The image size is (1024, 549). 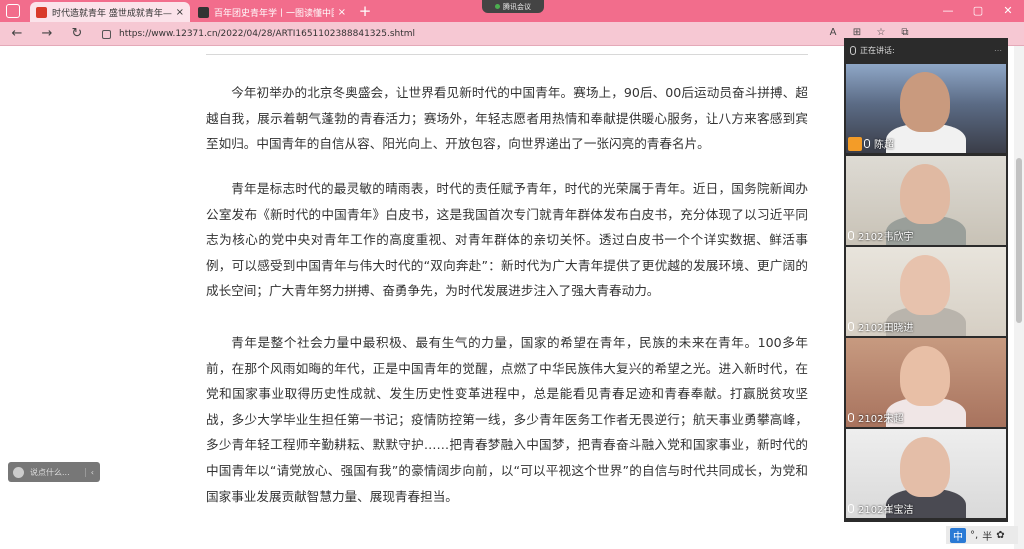 What do you see at coordinates (958, 535) in the screenshot?
I see `ime-language: 中` at bounding box center [958, 535].